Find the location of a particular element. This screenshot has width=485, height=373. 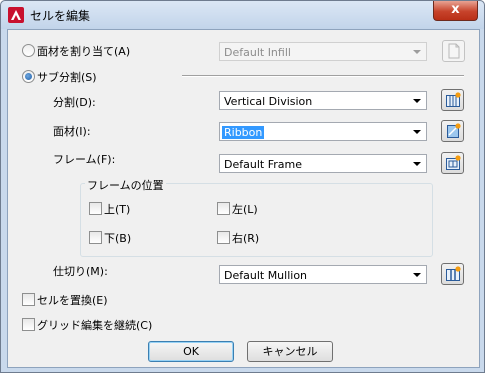

material-dropdown: Ribbon is located at coordinates (323, 131).